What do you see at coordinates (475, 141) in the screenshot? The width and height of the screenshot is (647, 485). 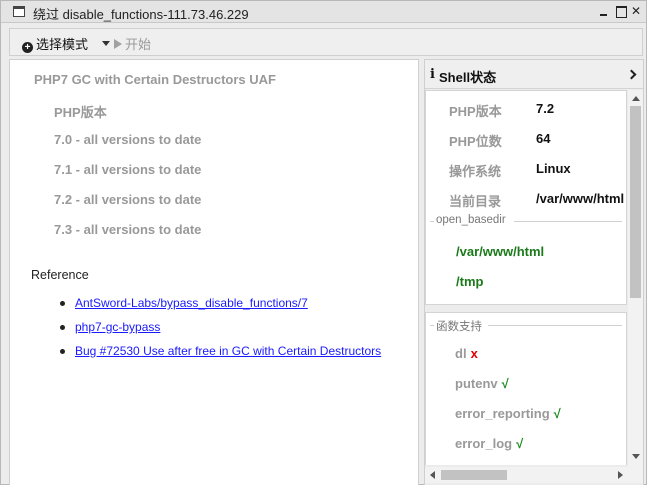 I see `info-key: PHP位数` at bounding box center [475, 141].